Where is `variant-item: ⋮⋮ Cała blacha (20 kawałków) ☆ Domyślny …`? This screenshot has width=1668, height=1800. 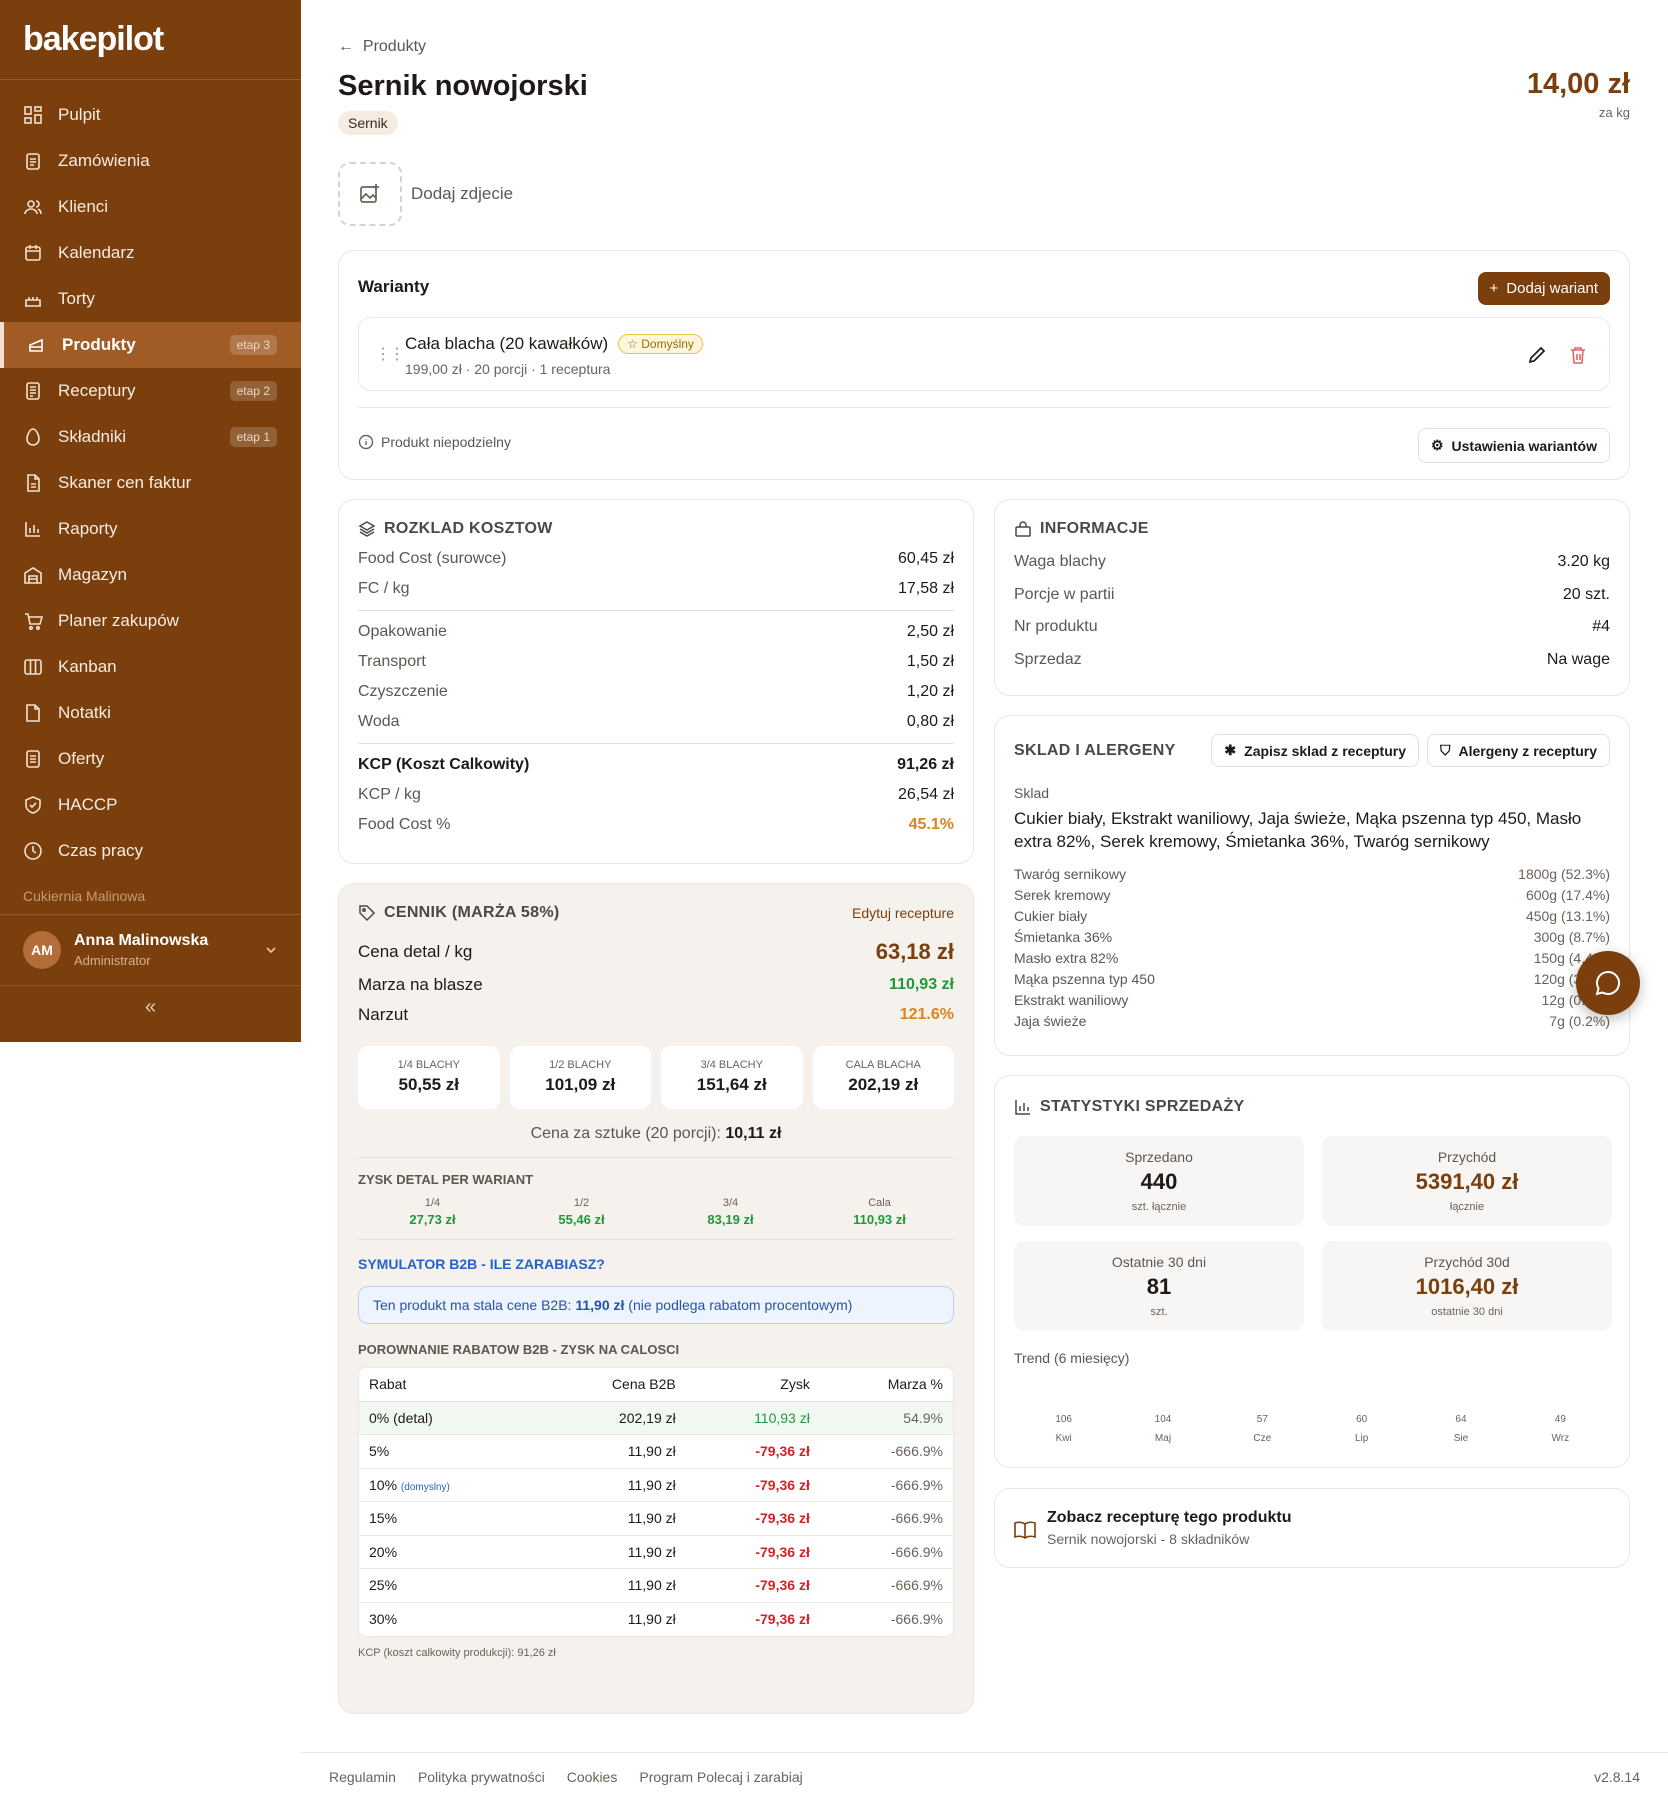
variant-item: ⋮⋮ Cała blacha (20 kawałków) ☆ Domyślny … is located at coordinates (984, 354).